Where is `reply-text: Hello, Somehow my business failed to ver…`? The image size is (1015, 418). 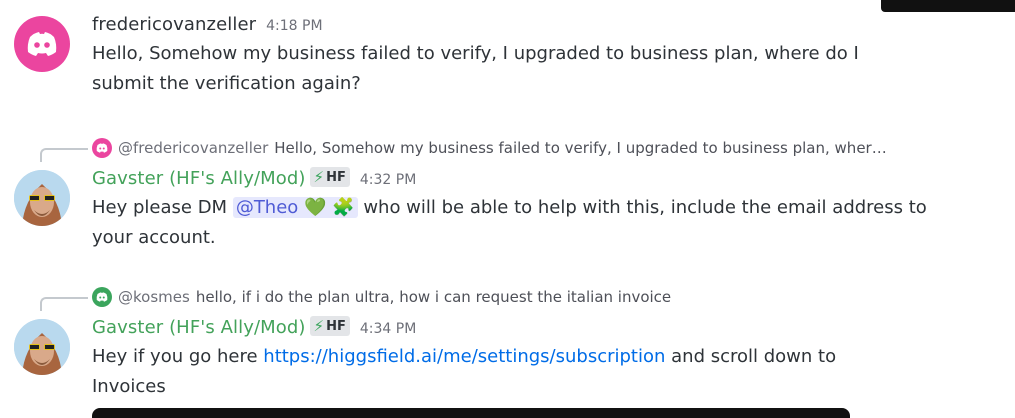
reply-text: Hello, Somehow my business failed to ver… is located at coordinates (580, 148).